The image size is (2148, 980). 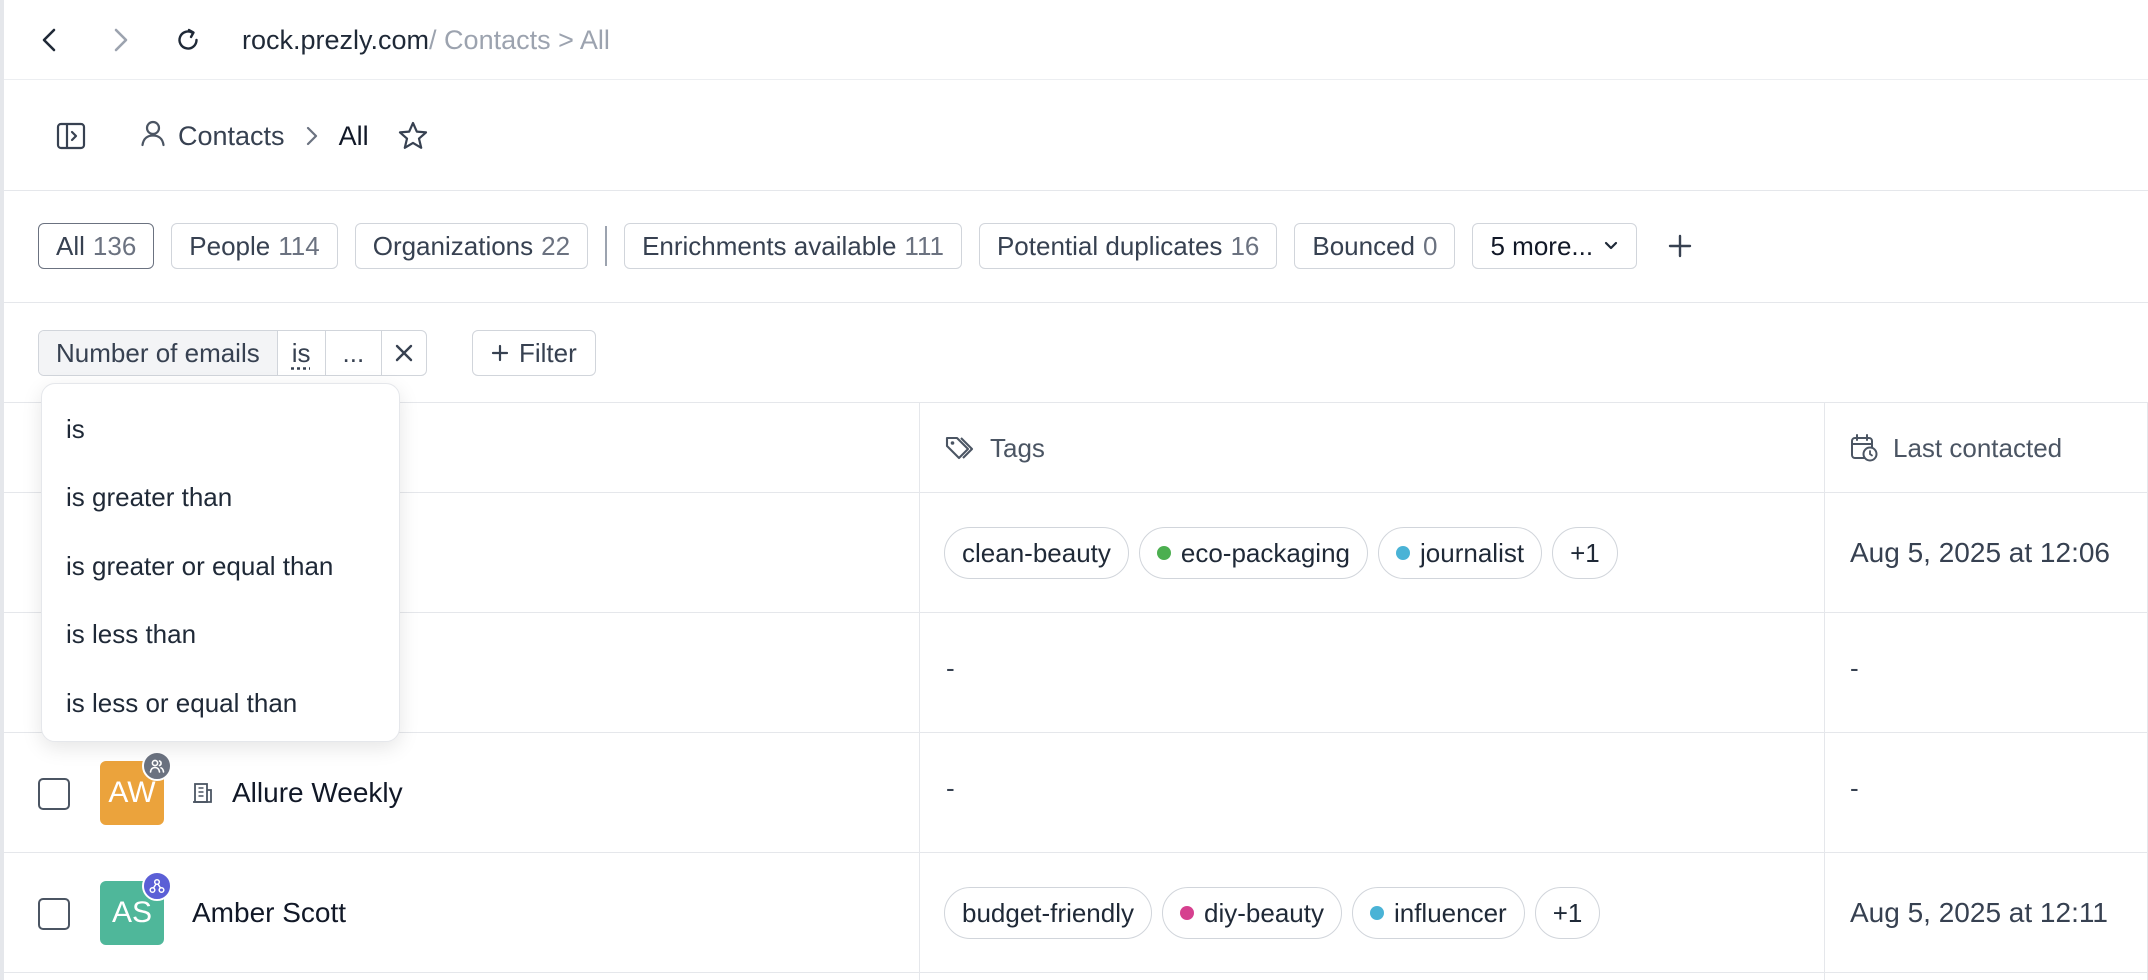 I want to click on tab-all: All 136, so click(x=96, y=246).